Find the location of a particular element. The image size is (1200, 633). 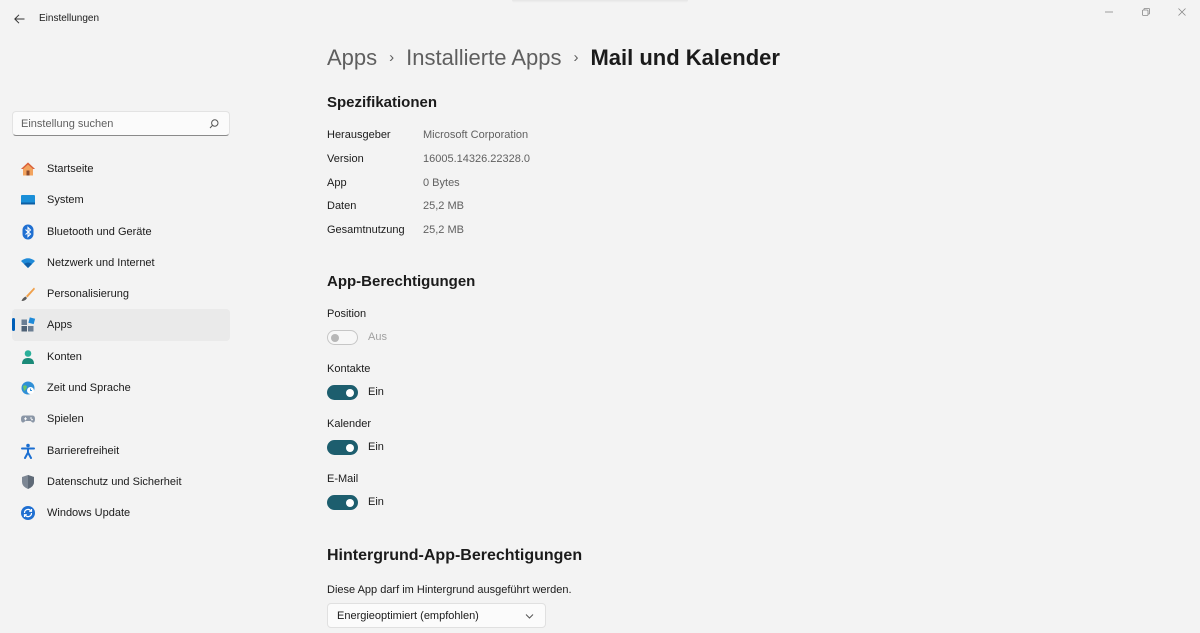

kontakte-toggle is located at coordinates (342, 392).